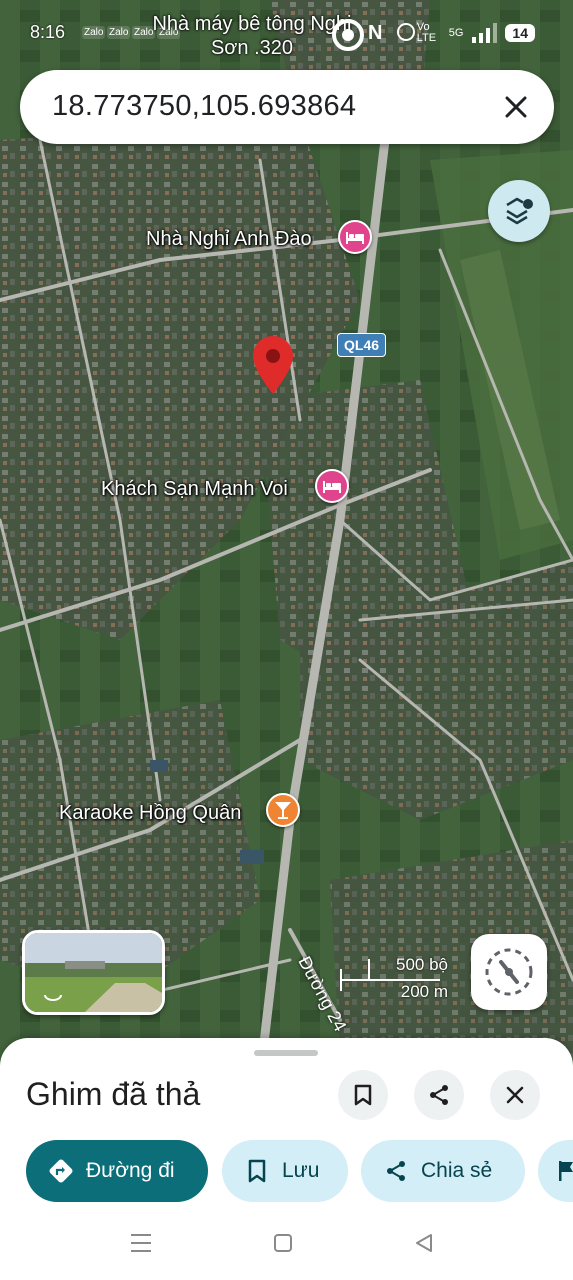 This screenshot has width=573, height=1280. I want to click on sheet-drag-handle, so click(286, 1053).